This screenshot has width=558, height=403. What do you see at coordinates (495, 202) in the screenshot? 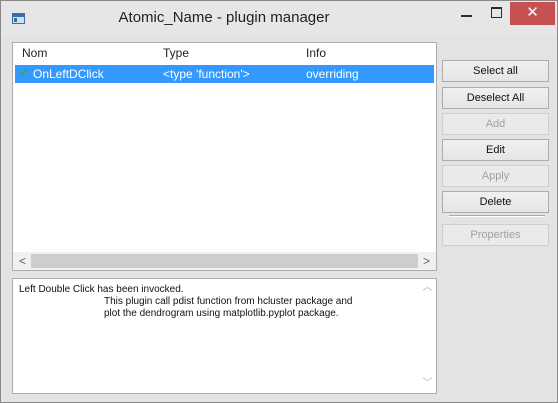
I see `delete-button: Delete` at bounding box center [495, 202].